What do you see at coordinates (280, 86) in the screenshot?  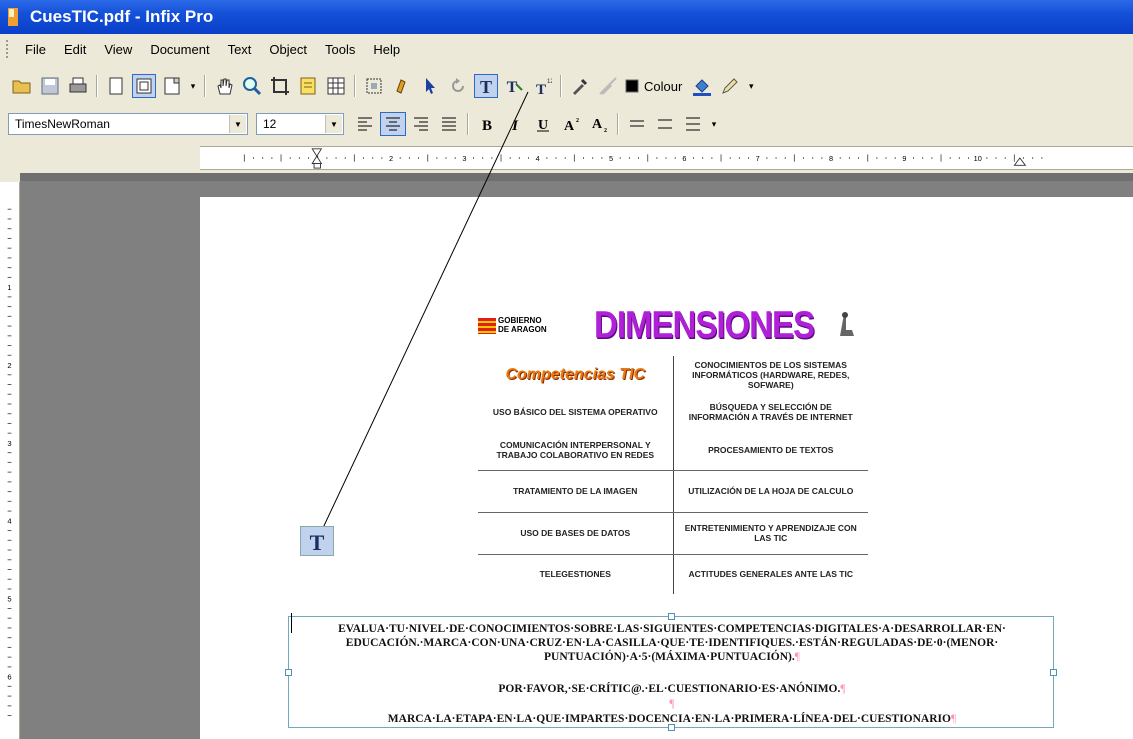 I see `crop-tool-button` at bounding box center [280, 86].